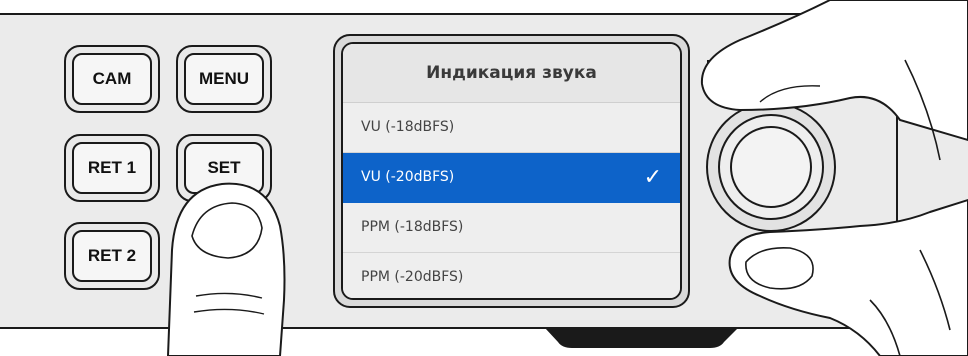 Image resolution: width=968 pixels, height=356 pixels. Describe the element at coordinates (226, 269) in the screenshot. I see `pressing-finger-icon` at that location.